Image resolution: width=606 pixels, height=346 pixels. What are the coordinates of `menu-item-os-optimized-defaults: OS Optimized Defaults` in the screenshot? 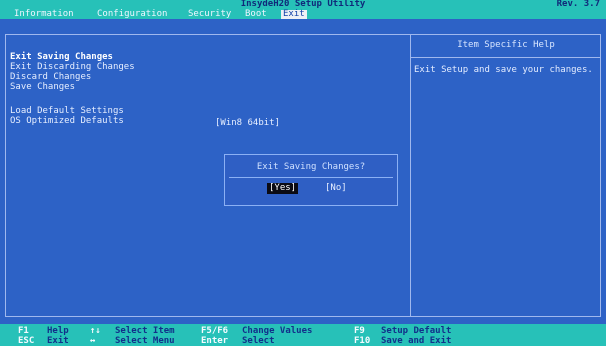 It's located at (72, 122).